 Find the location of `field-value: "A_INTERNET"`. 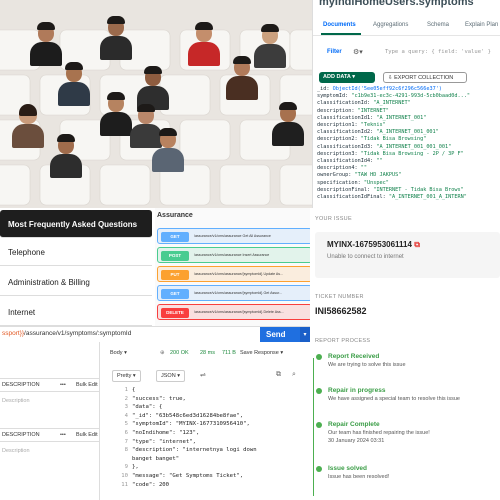

field-value: "A_INTERNET" is located at coordinates (392, 103).